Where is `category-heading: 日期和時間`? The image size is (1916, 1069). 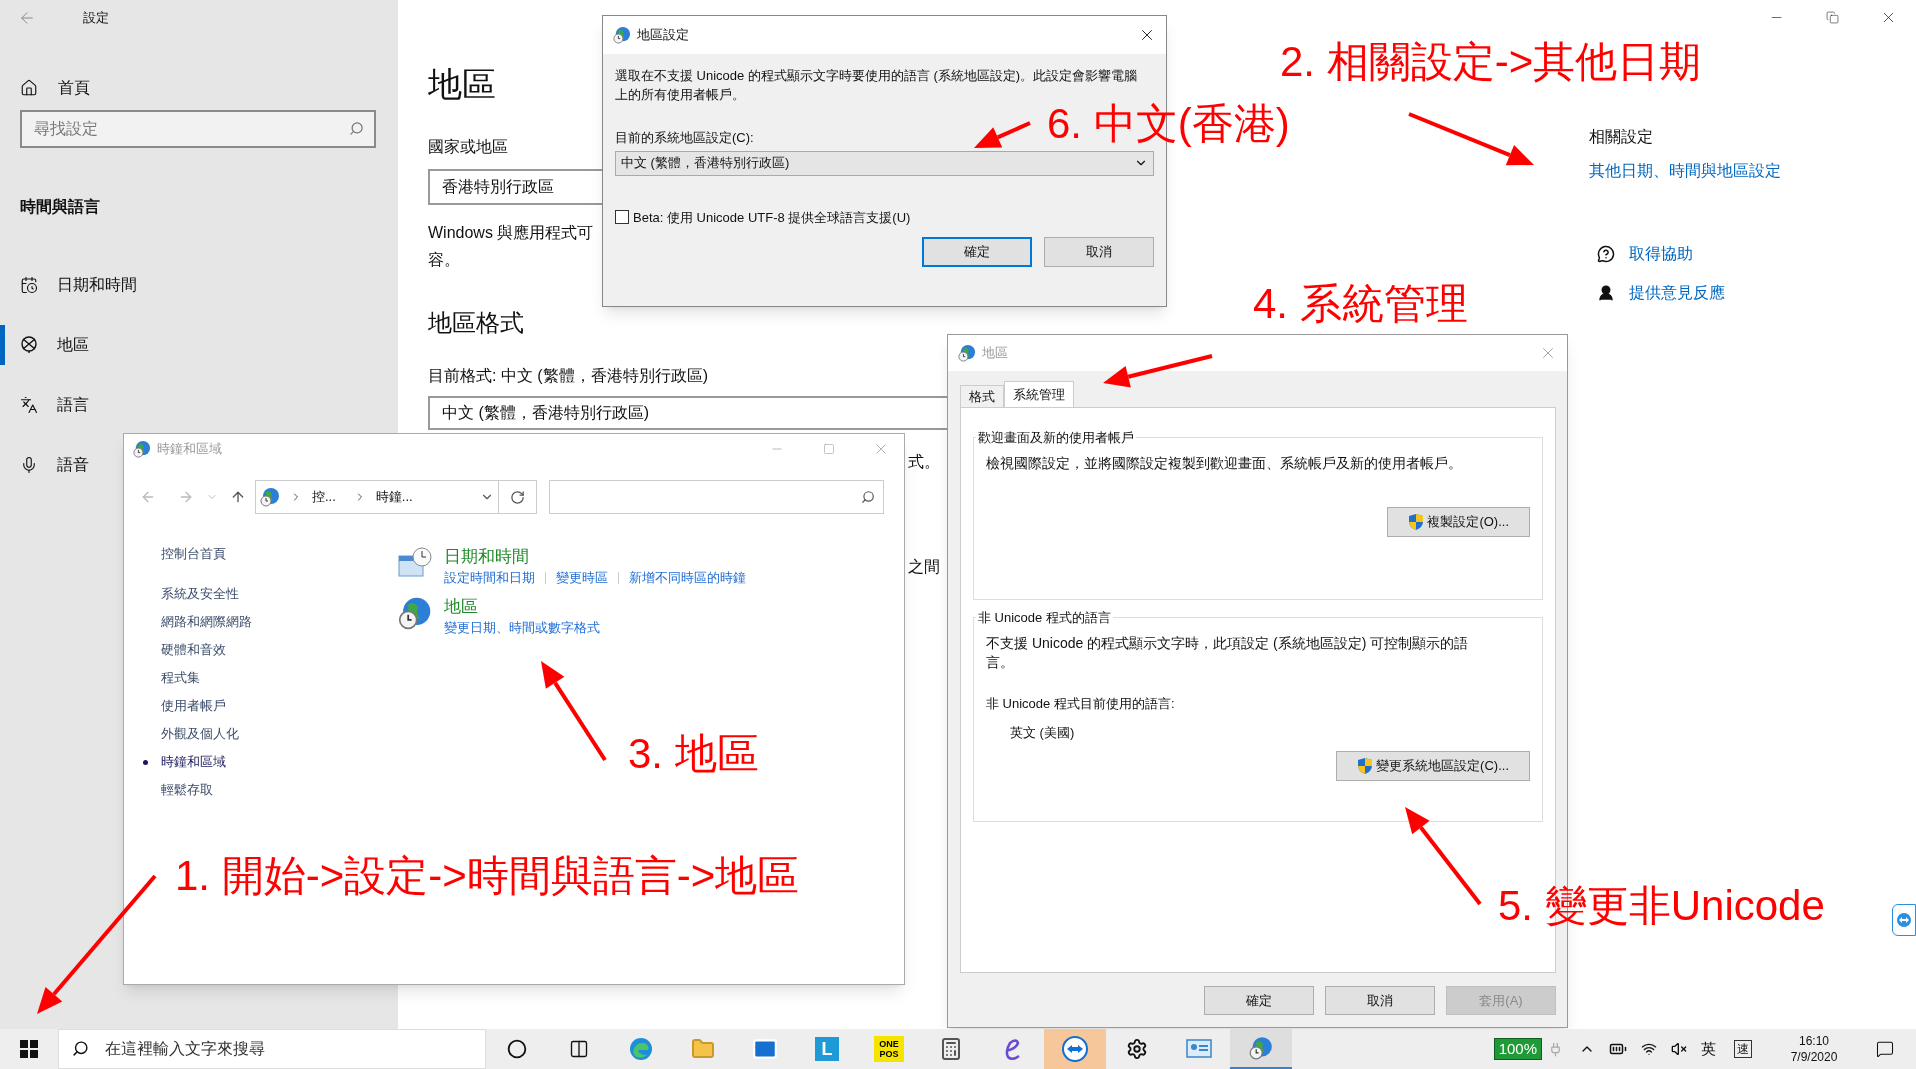 category-heading: 日期和時間 is located at coordinates (595, 557).